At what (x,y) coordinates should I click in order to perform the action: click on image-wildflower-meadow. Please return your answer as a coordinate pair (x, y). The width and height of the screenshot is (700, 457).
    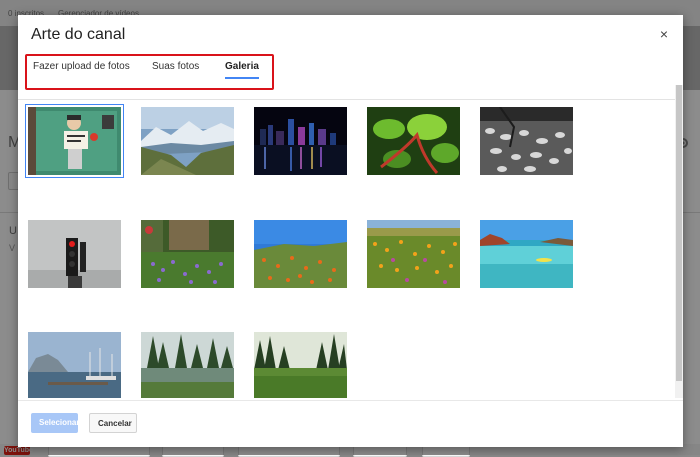
    Looking at the image, I should click on (413, 254).